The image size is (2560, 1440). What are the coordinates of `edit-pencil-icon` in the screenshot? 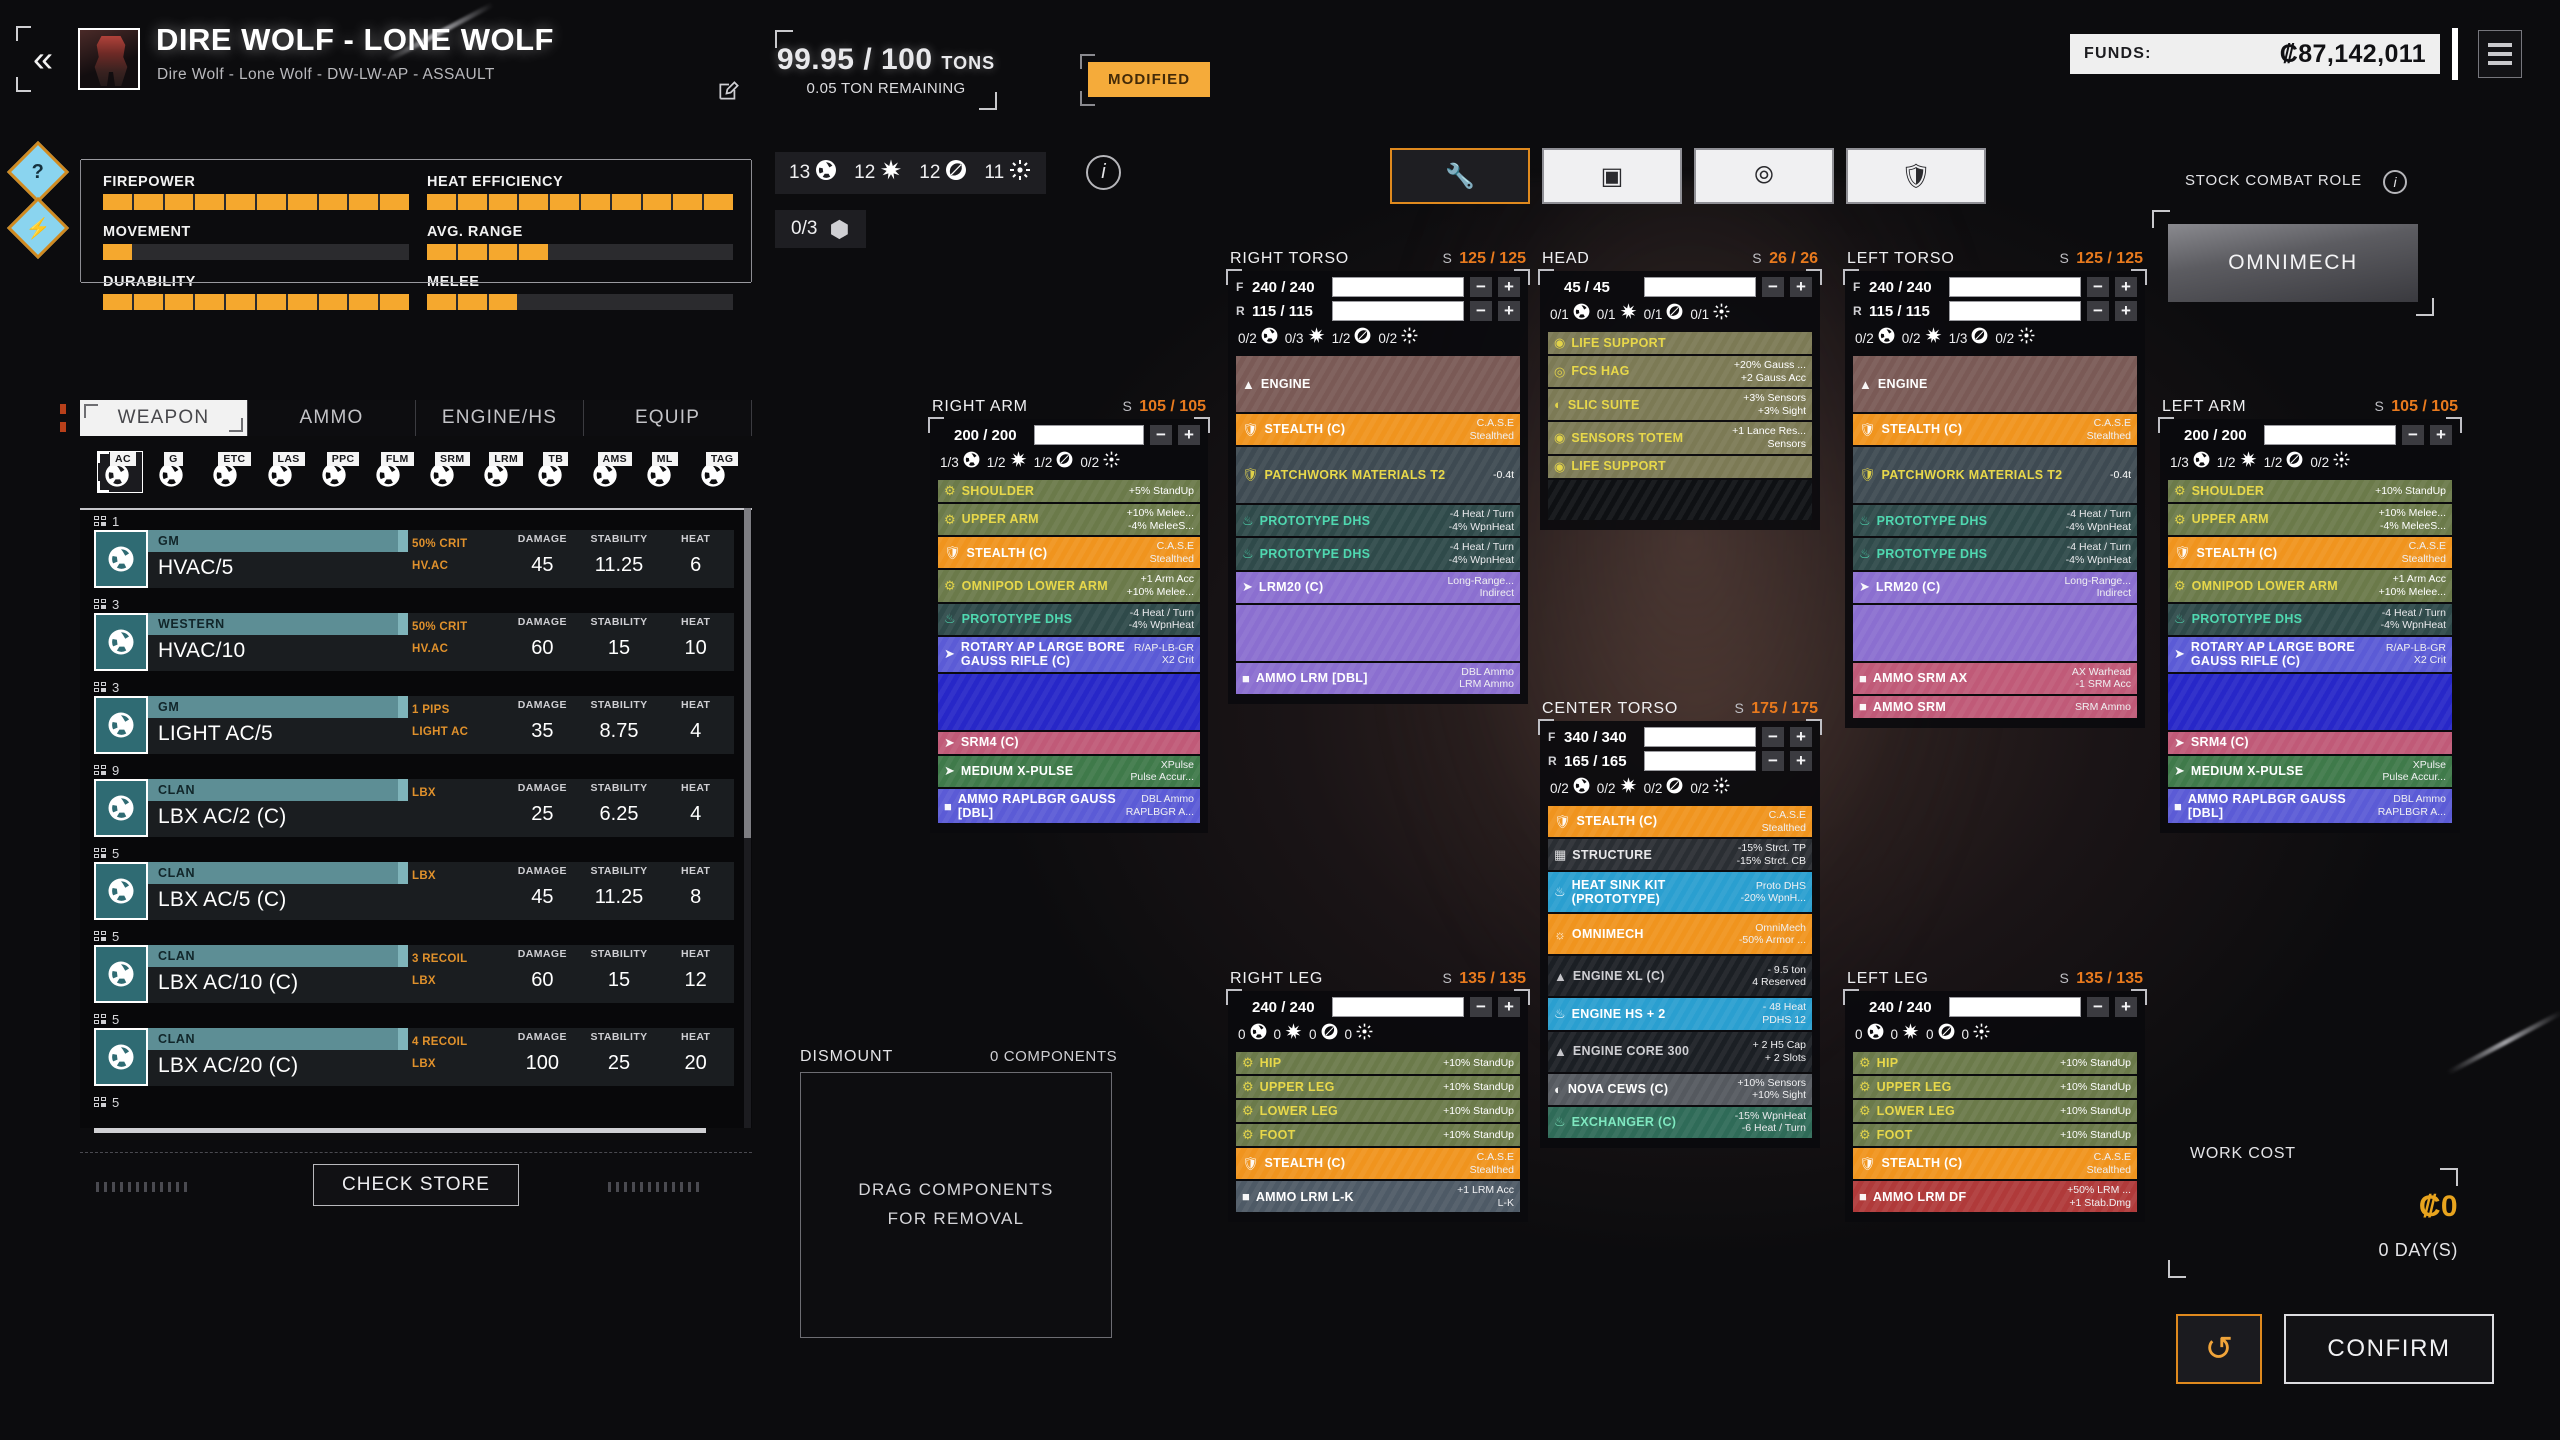 It's located at (729, 91).